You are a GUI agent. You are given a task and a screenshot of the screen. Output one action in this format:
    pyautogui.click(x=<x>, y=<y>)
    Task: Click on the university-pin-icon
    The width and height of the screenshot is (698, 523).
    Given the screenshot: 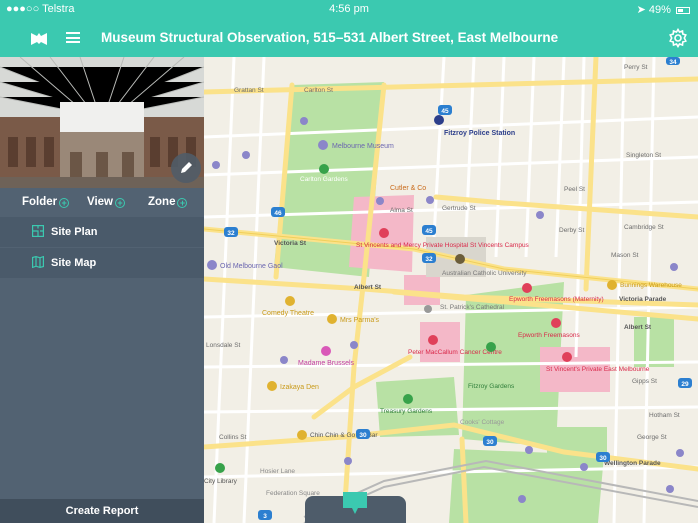 What is the action you would take?
    pyautogui.click(x=460, y=259)
    